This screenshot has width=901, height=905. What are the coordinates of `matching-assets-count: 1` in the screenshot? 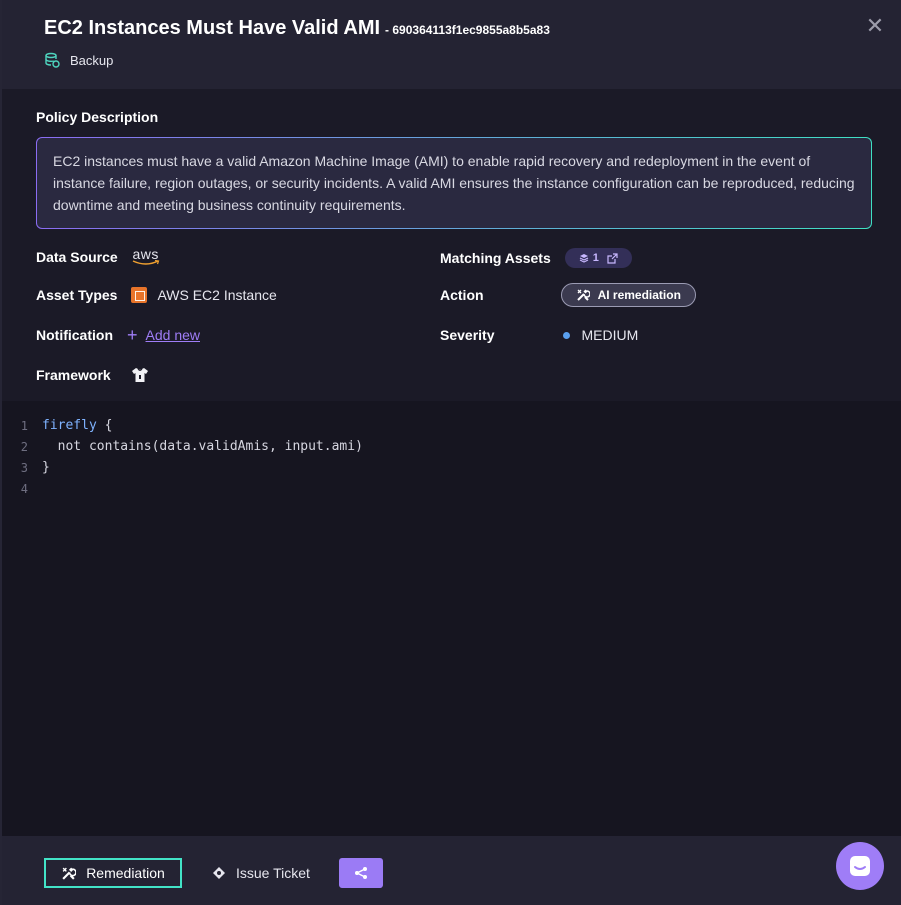 It's located at (595, 258).